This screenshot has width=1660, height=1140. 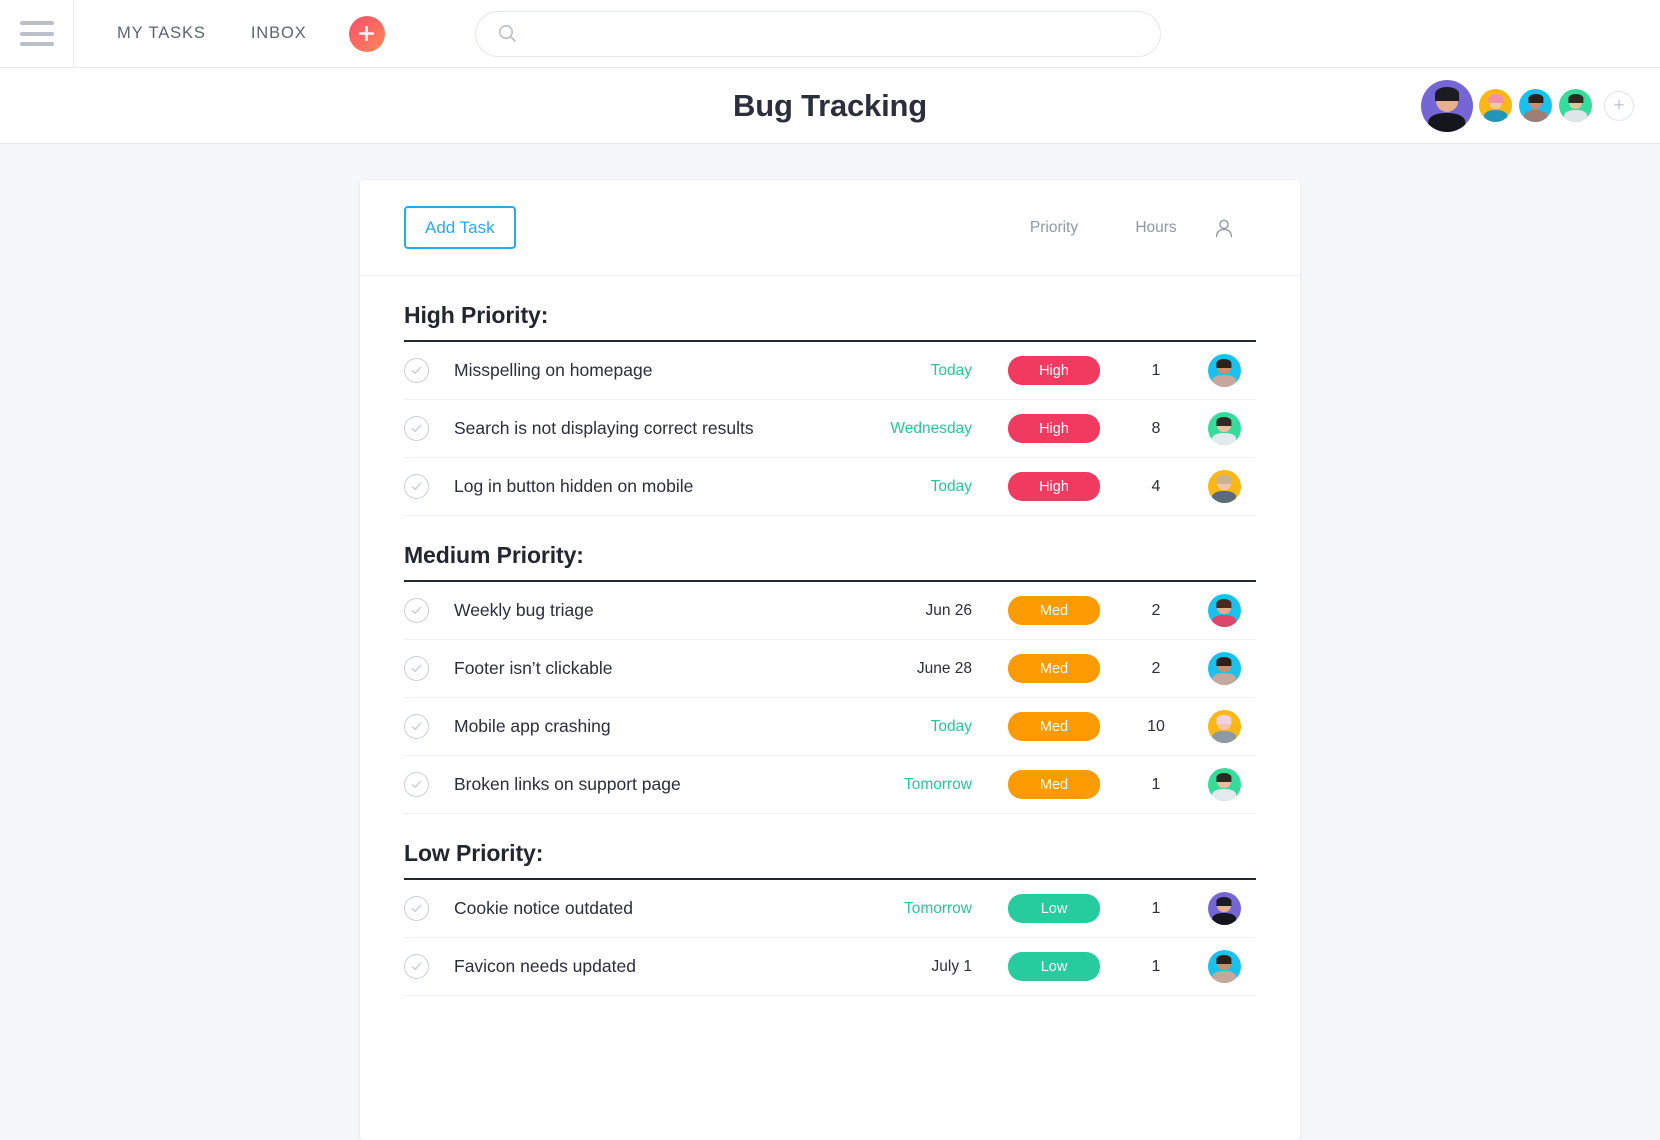 I want to click on task-due-date: Wednesday, so click(x=931, y=428).